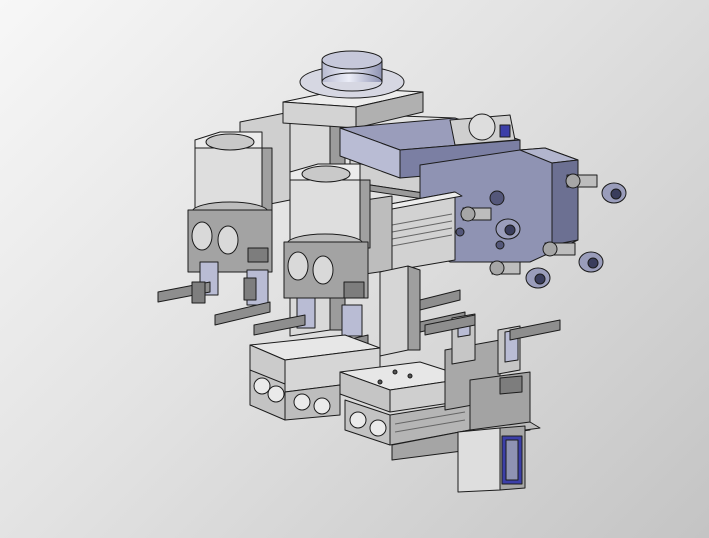 The image size is (709, 538). What do you see at coordinates (413, 233) in the screenshot?
I see `center-linear-slide` at bounding box center [413, 233].